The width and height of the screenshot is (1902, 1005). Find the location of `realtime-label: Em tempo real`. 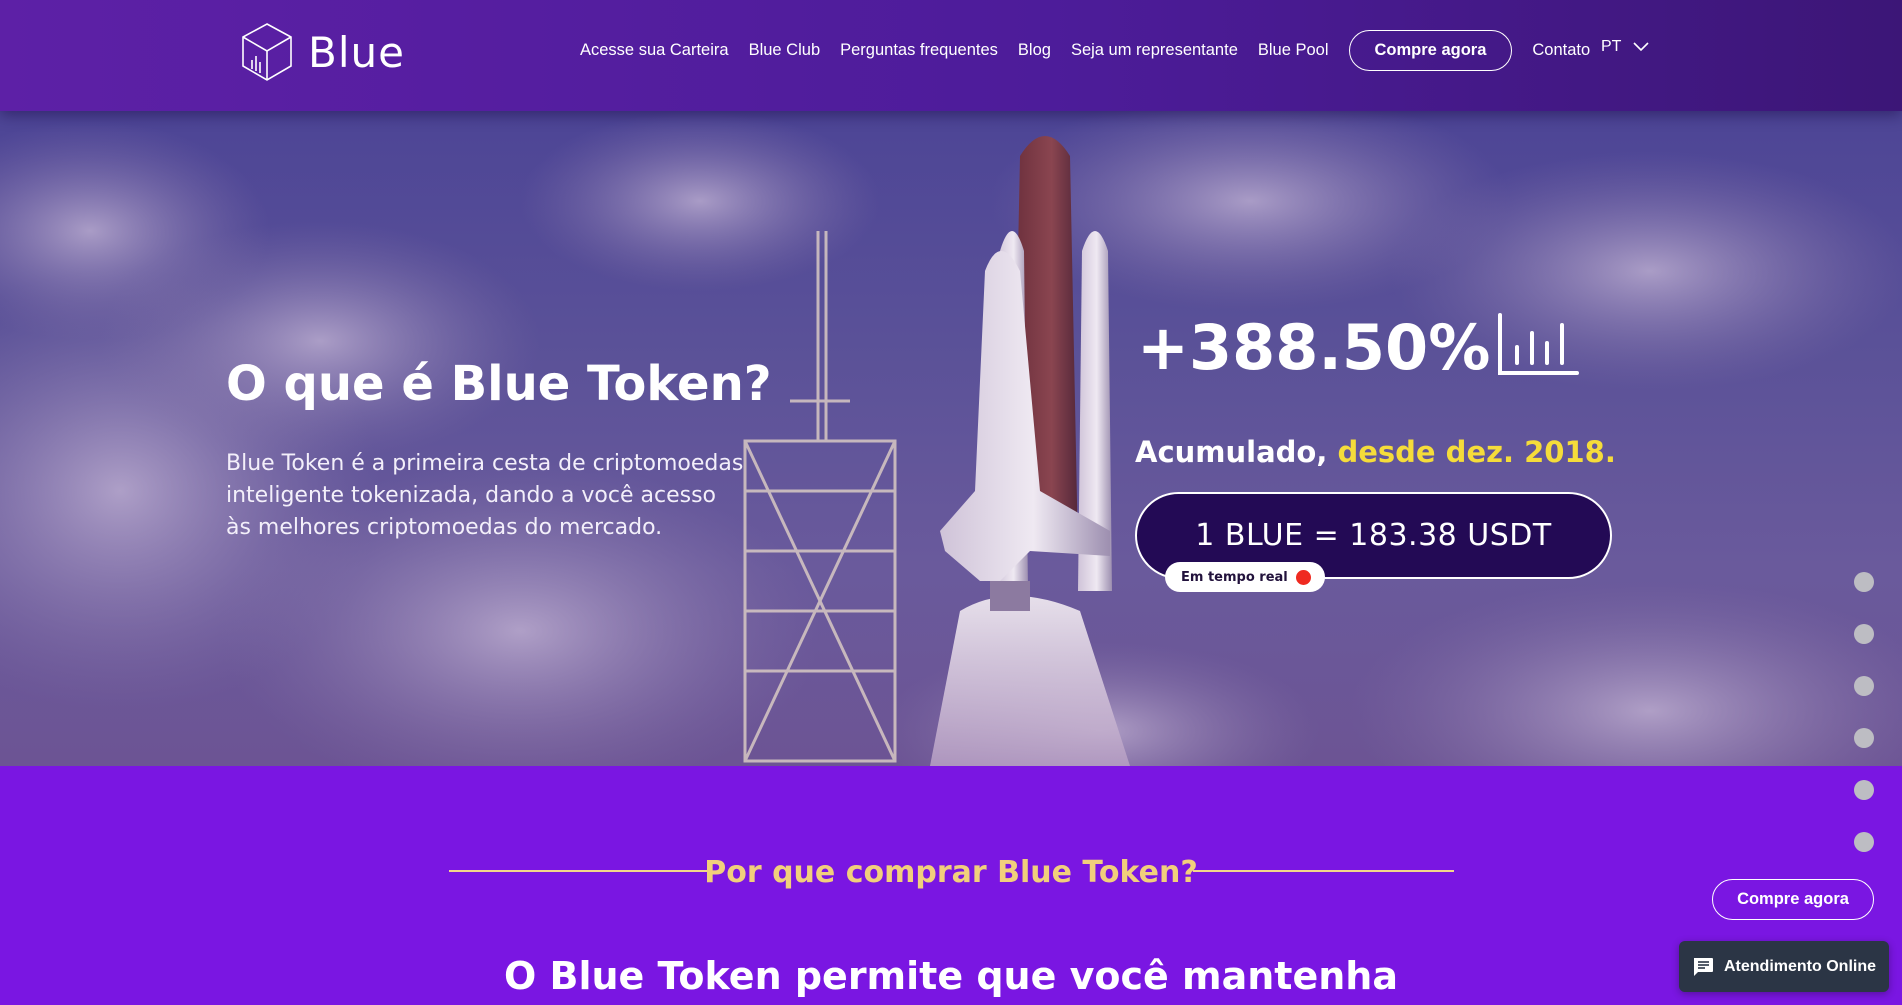

realtime-label: Em tempo real is located at coordinates (1234, 577).